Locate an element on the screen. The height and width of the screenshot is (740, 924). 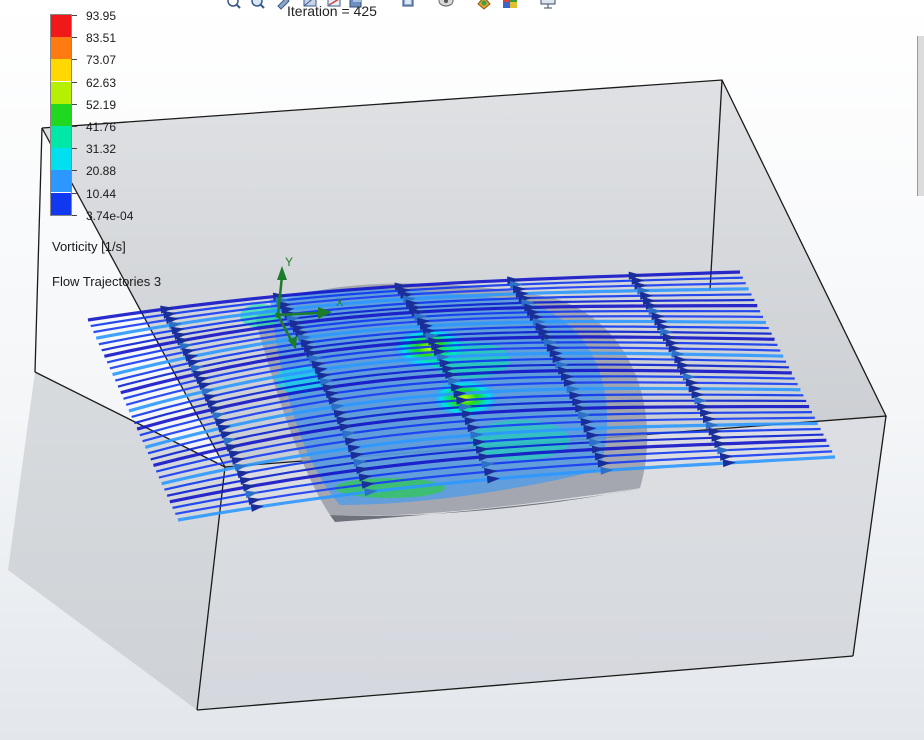
legend-value-label: 3.74e-04 is located at coordinates (110, 215).